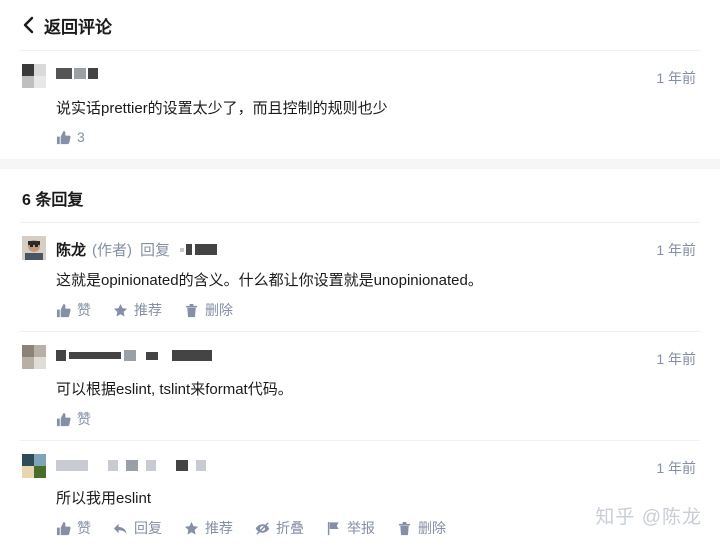  Describe the element at coordinates (174, 389) in the screenshot. I see `reply-text: 可以根据eslint, tslint来format代码。` at that location.